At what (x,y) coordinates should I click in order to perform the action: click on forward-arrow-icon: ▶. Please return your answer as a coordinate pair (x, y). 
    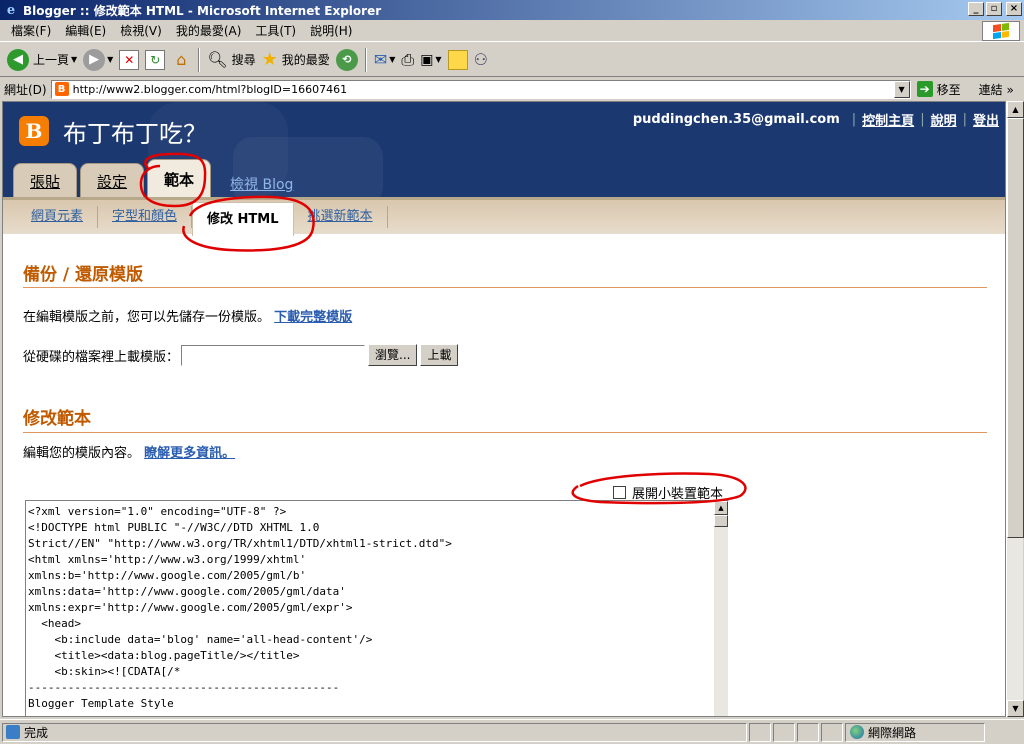
    Looking at the image, I should click on (94, 59).